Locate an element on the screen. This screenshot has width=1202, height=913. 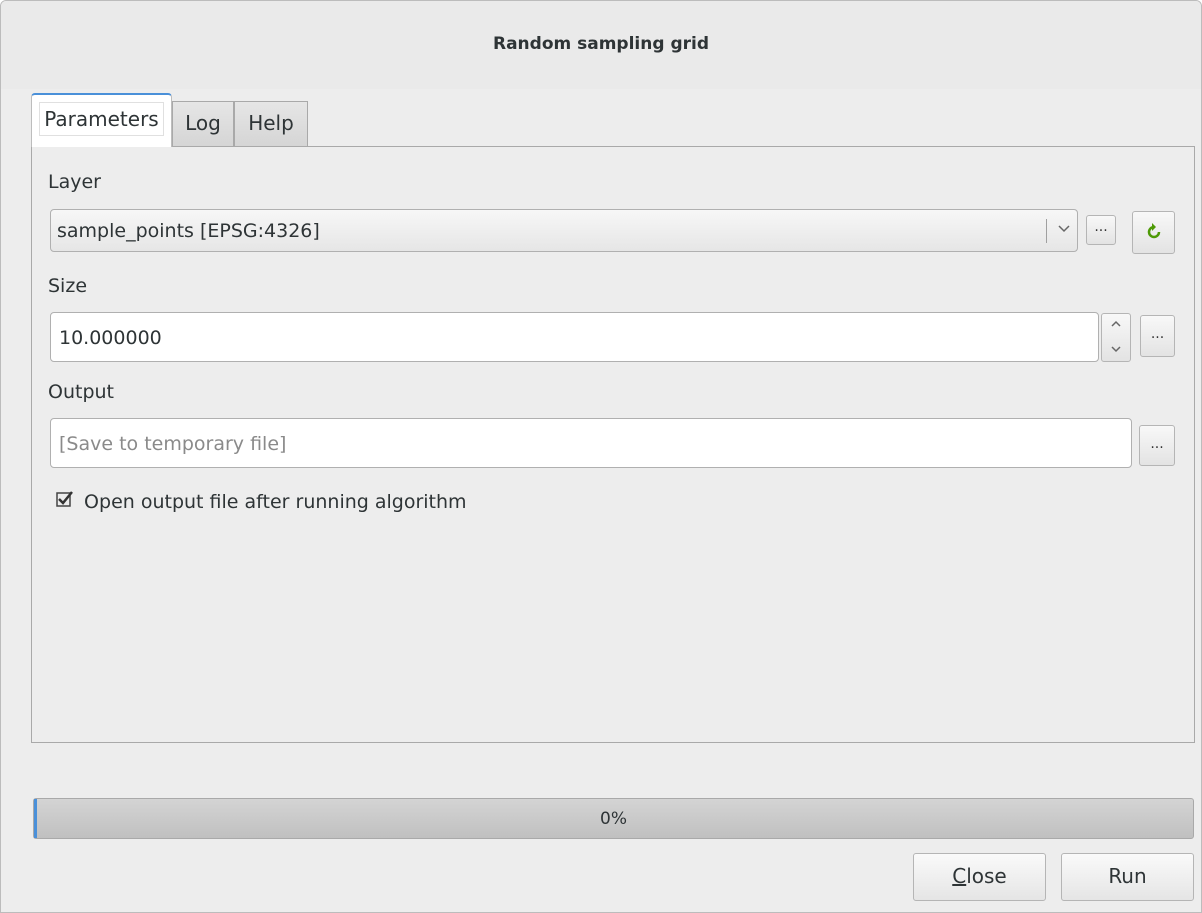
refresh-icon is located at coordinates (1154, 234).